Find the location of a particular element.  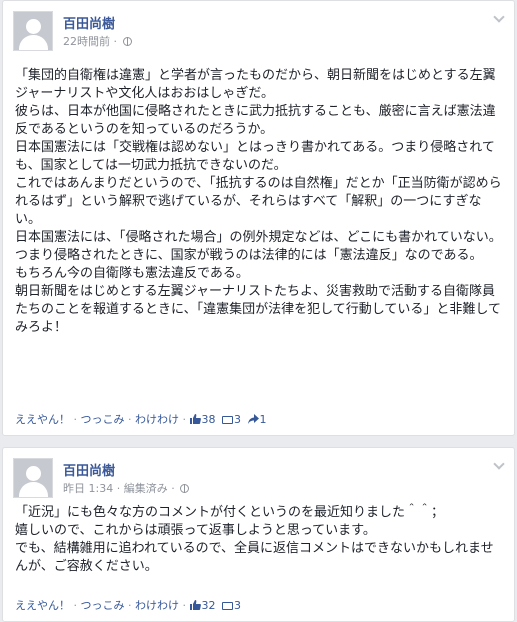

share-icon is located at coordinates (253, 419).